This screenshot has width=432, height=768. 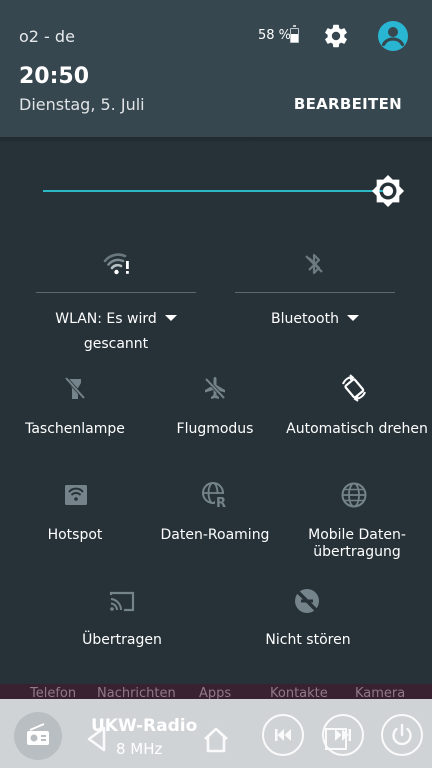 What do you see at coordinates (122, 601) in the screenshot?
I see `cast-icon` at bounding box center [122, 601].